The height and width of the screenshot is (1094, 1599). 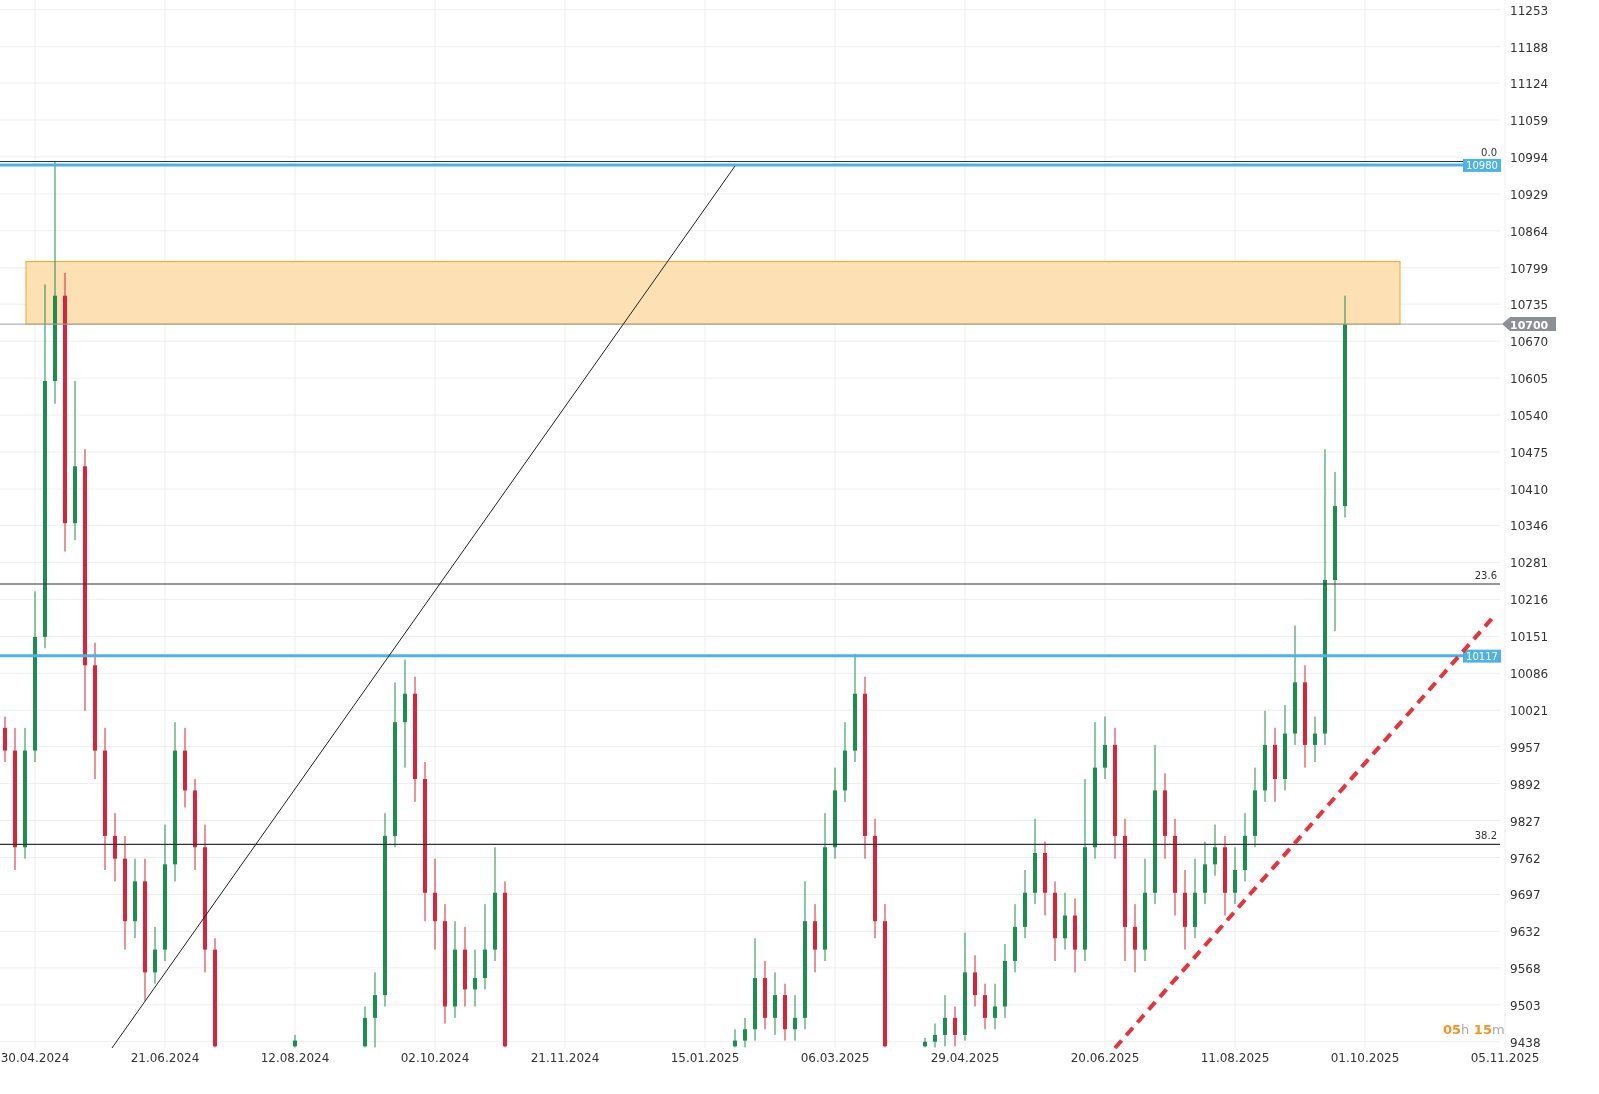 What do you see at coordinates (1485, 836) in the screenshot?
I see `fib-label: 38.2` at bounding box center [1485, 836].